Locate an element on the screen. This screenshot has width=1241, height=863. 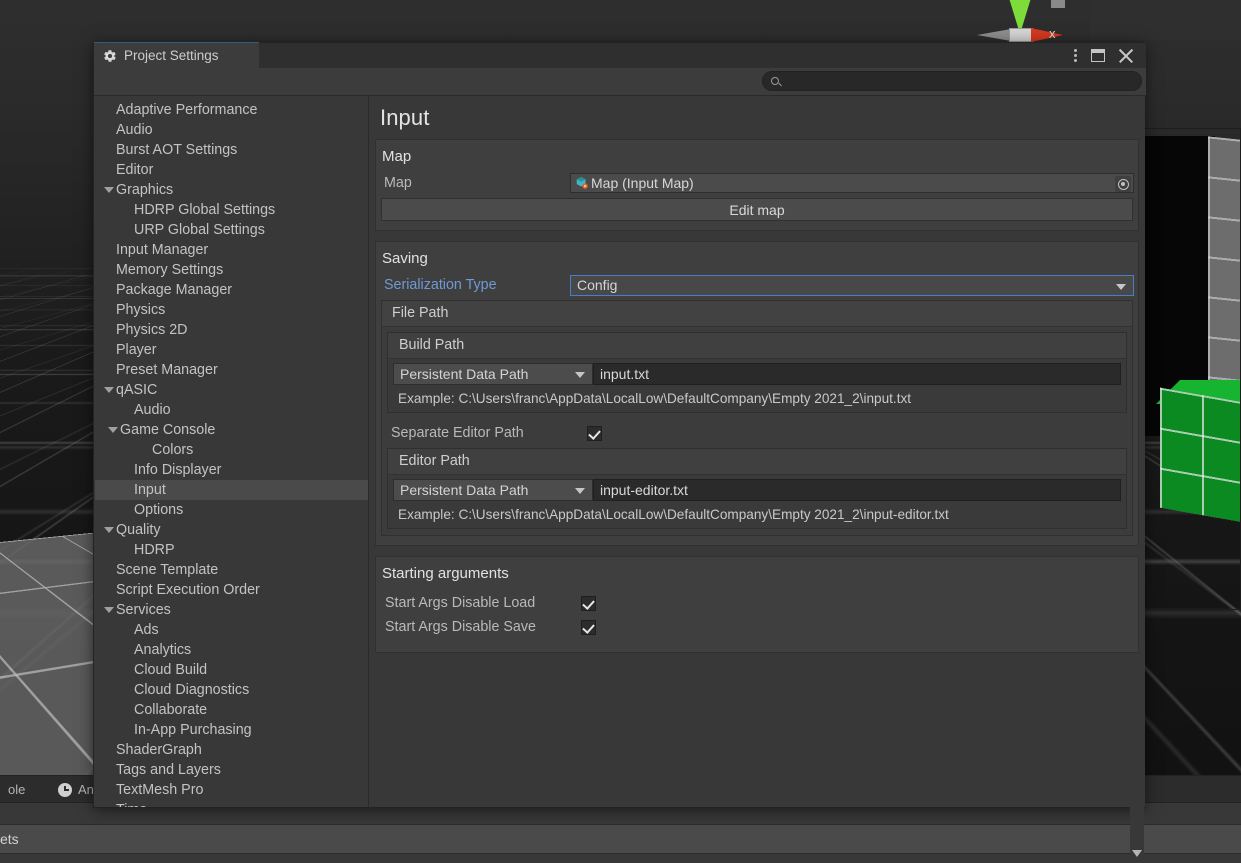
build-path-row: Persistent Data Path is located at coordinates (757, 372).